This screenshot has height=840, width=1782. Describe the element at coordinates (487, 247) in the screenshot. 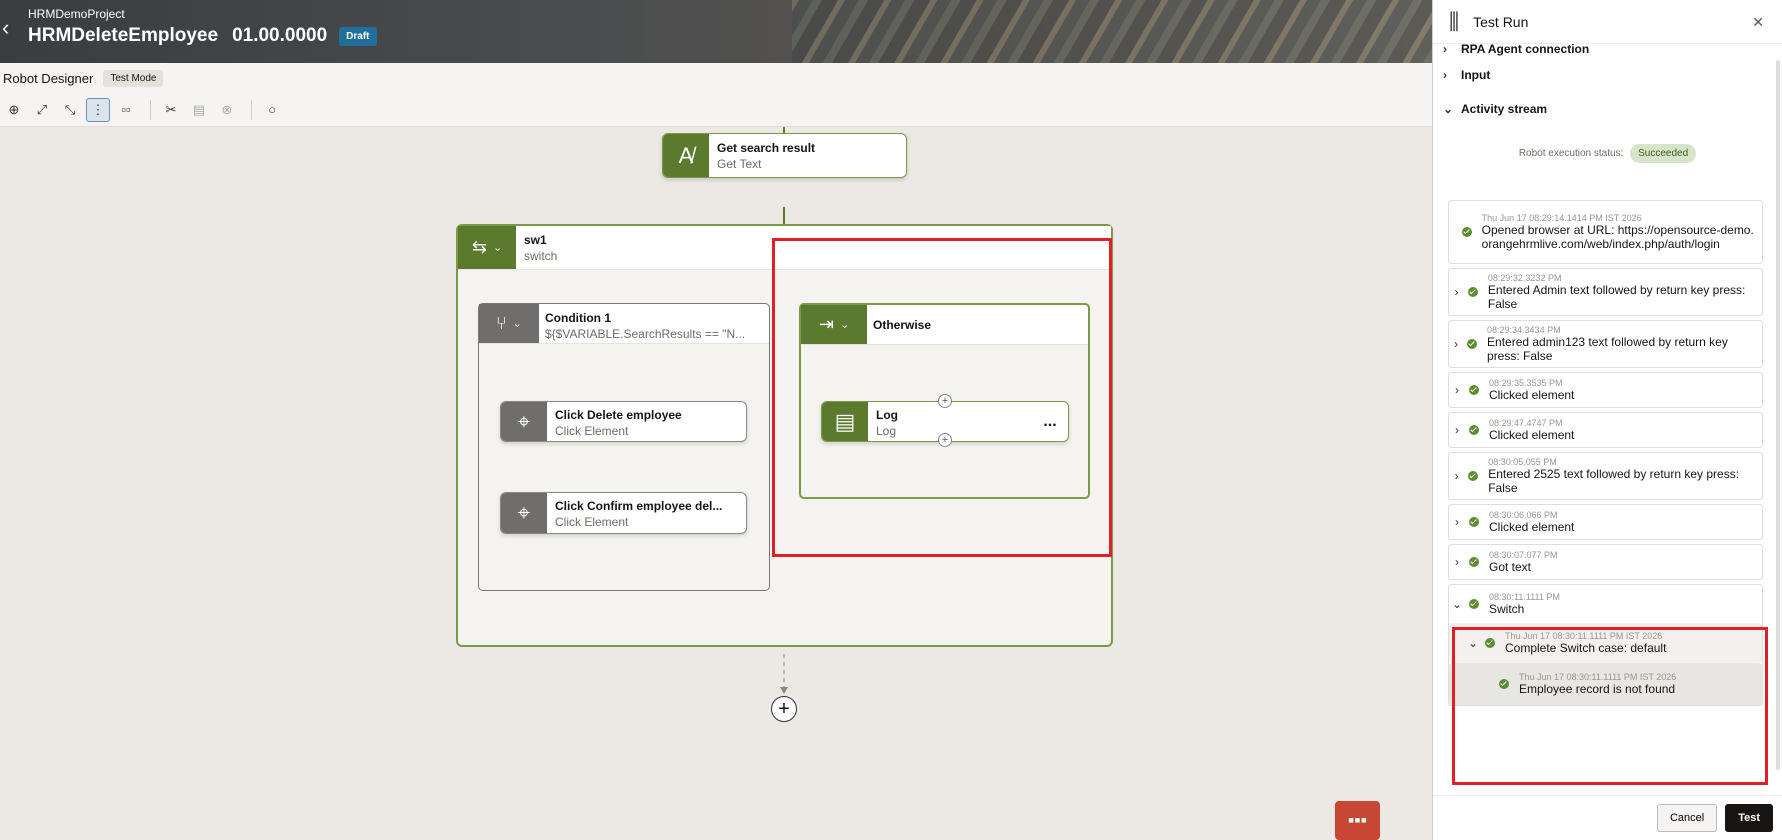

I see `switch-icon: ⇆ ⌄` at that location.